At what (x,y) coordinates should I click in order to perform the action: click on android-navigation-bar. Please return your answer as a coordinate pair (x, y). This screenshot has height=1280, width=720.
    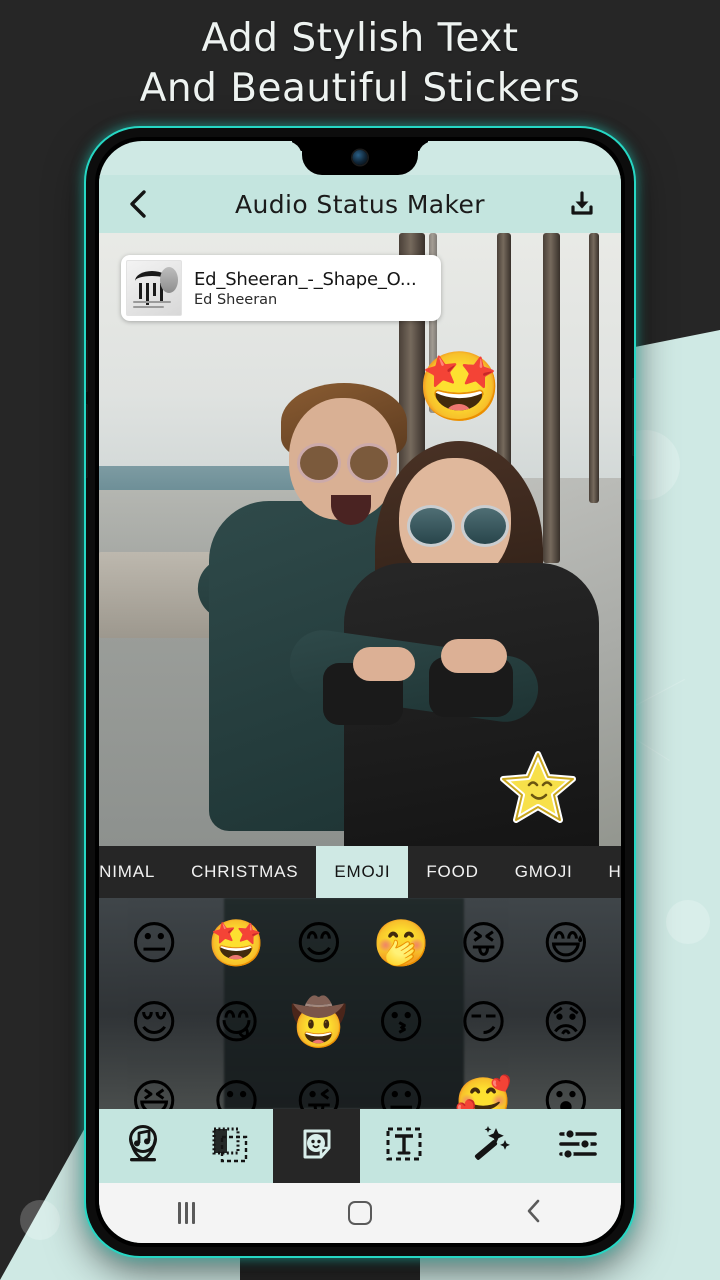
    Looking at the image, I should click on (360, 1213).